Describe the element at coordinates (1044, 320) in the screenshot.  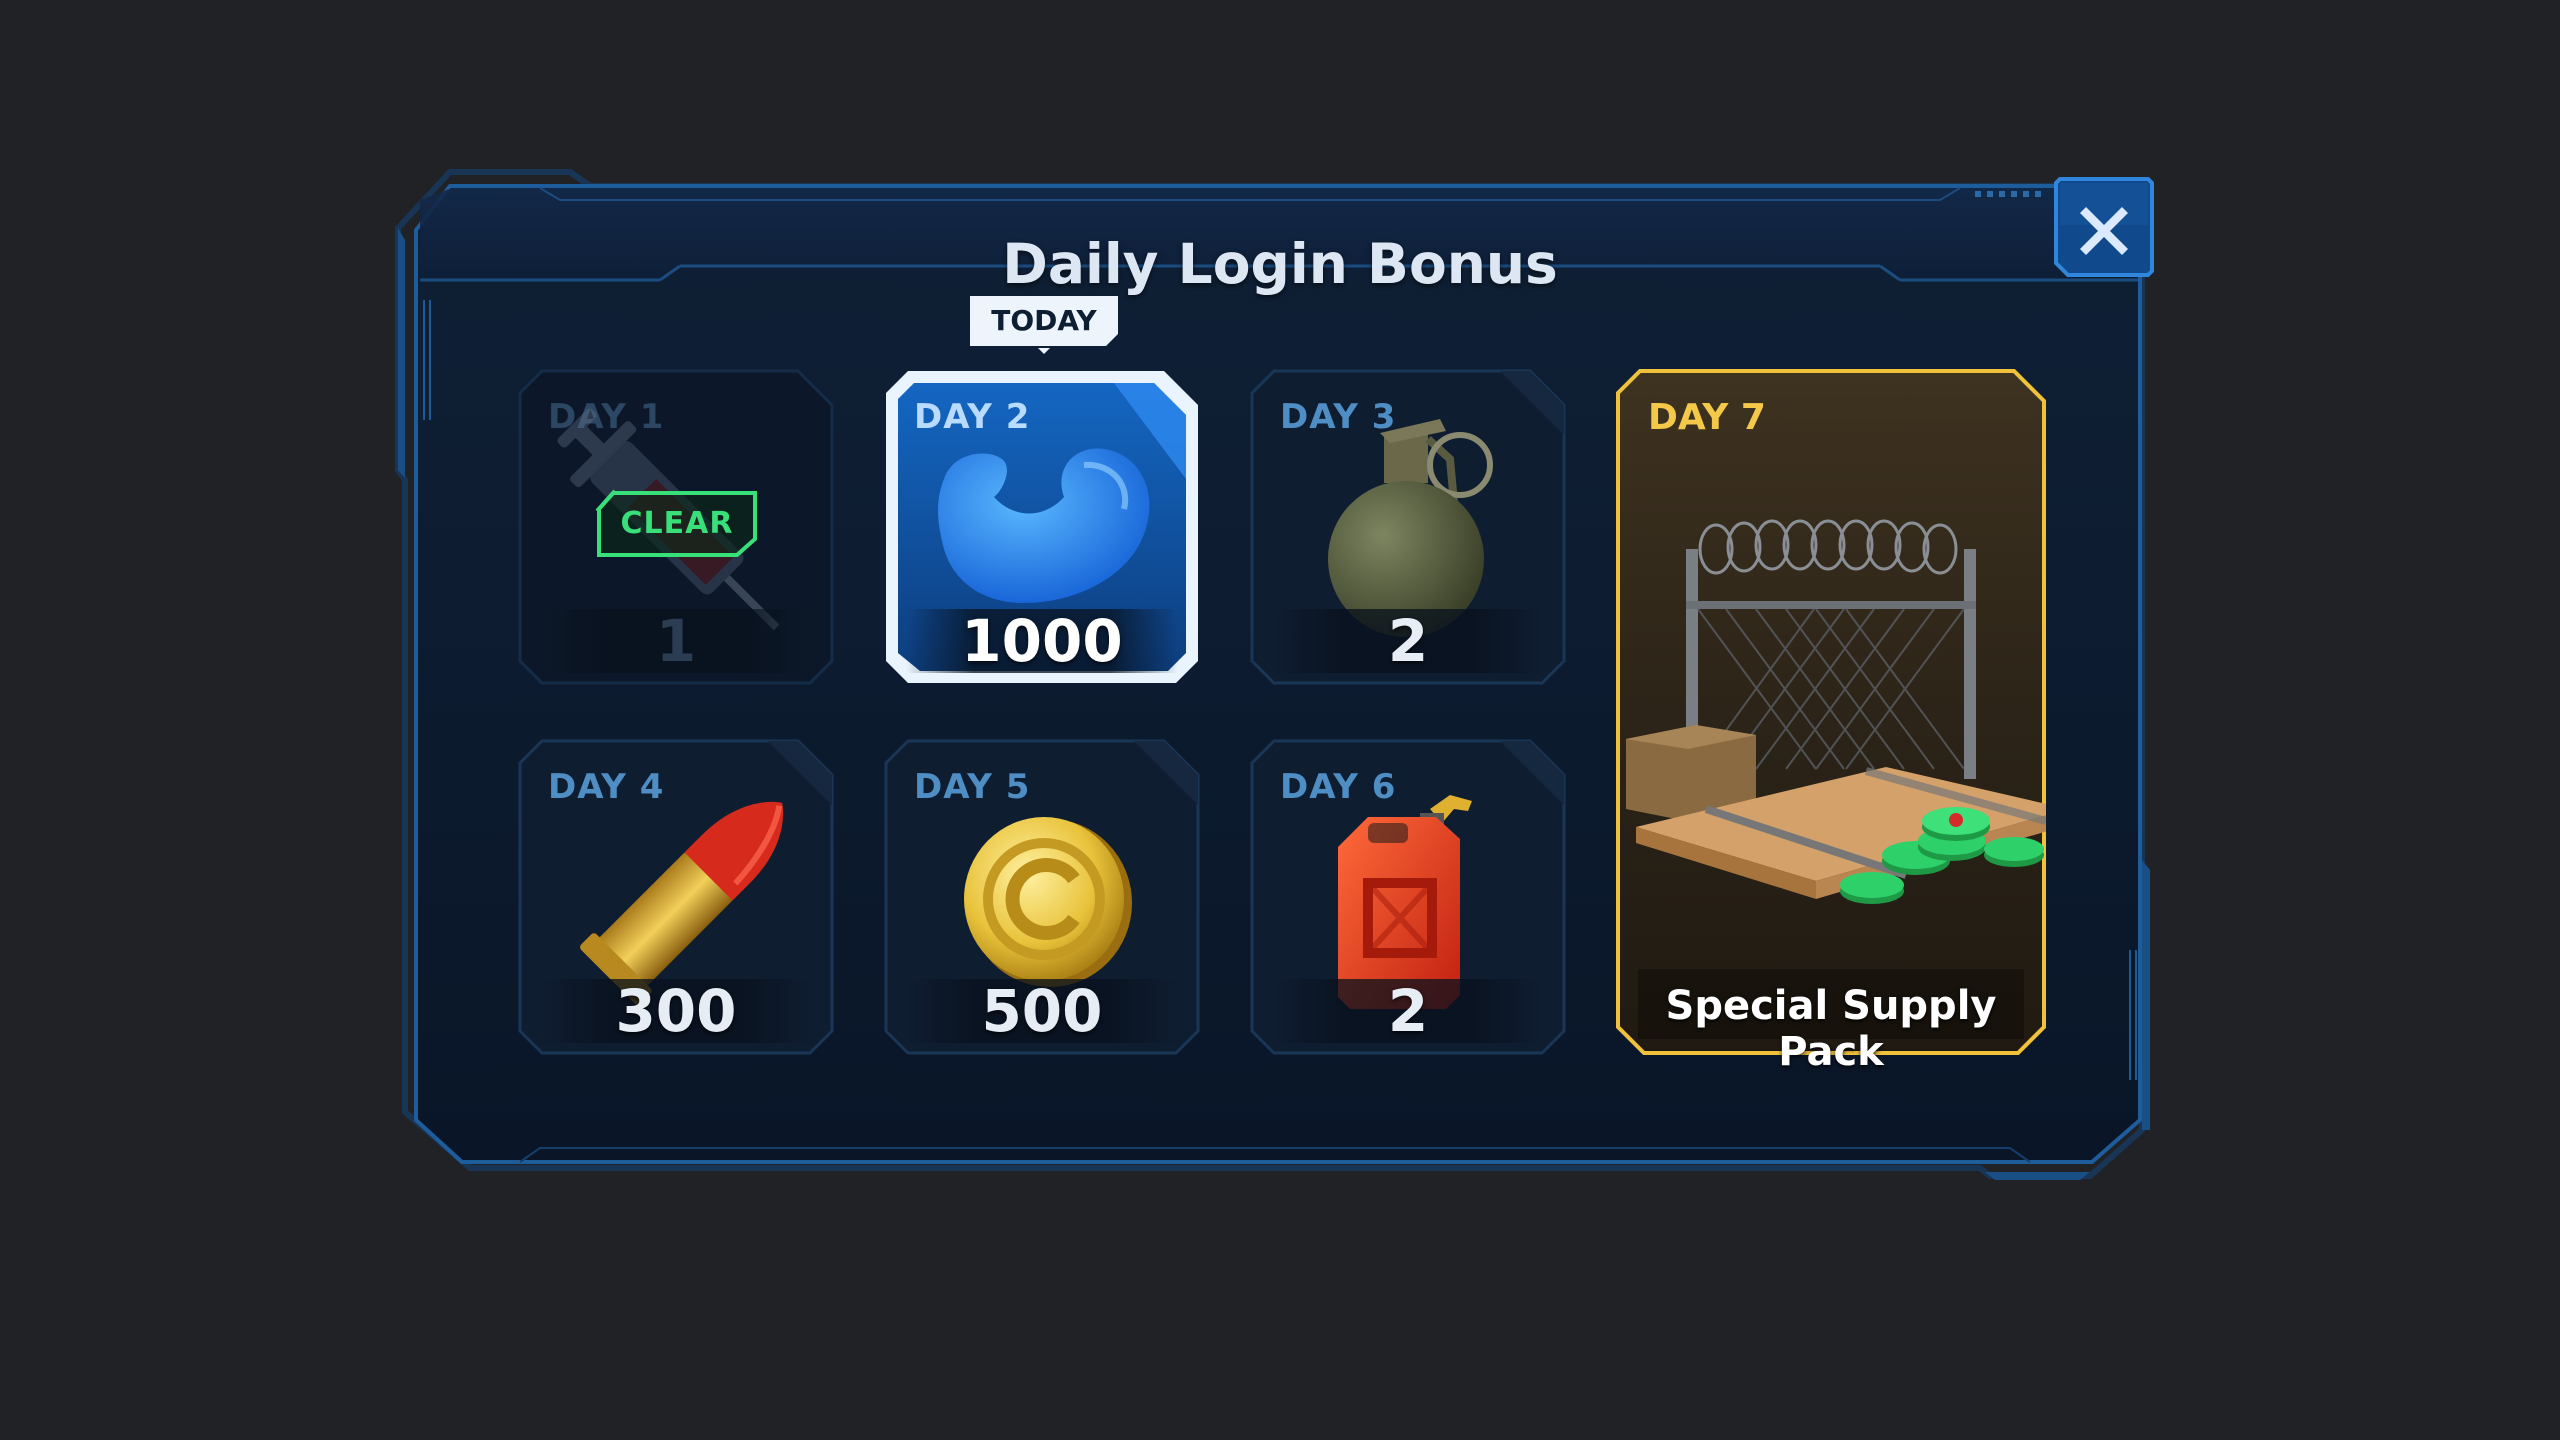
I see `today-tag-label: TODAY` at that location.